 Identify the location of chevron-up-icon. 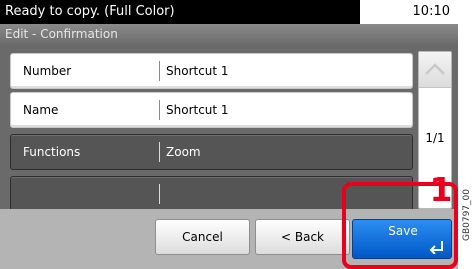
(435, 69).